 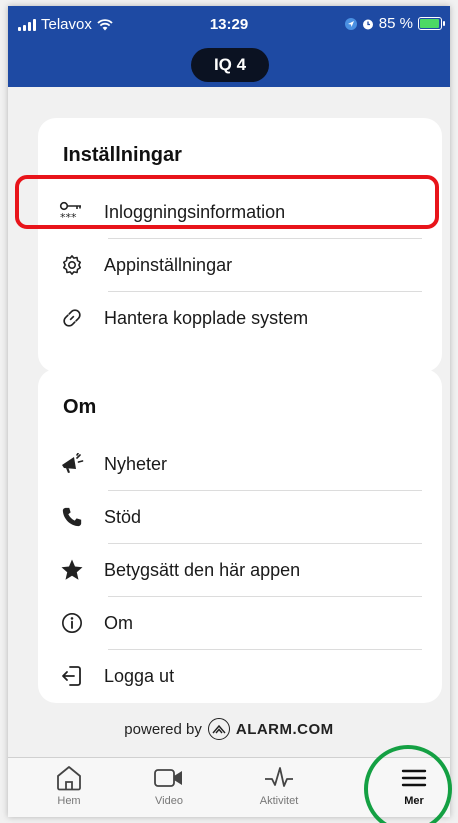 I want to click on info-icon, so click(x=72, y=623).